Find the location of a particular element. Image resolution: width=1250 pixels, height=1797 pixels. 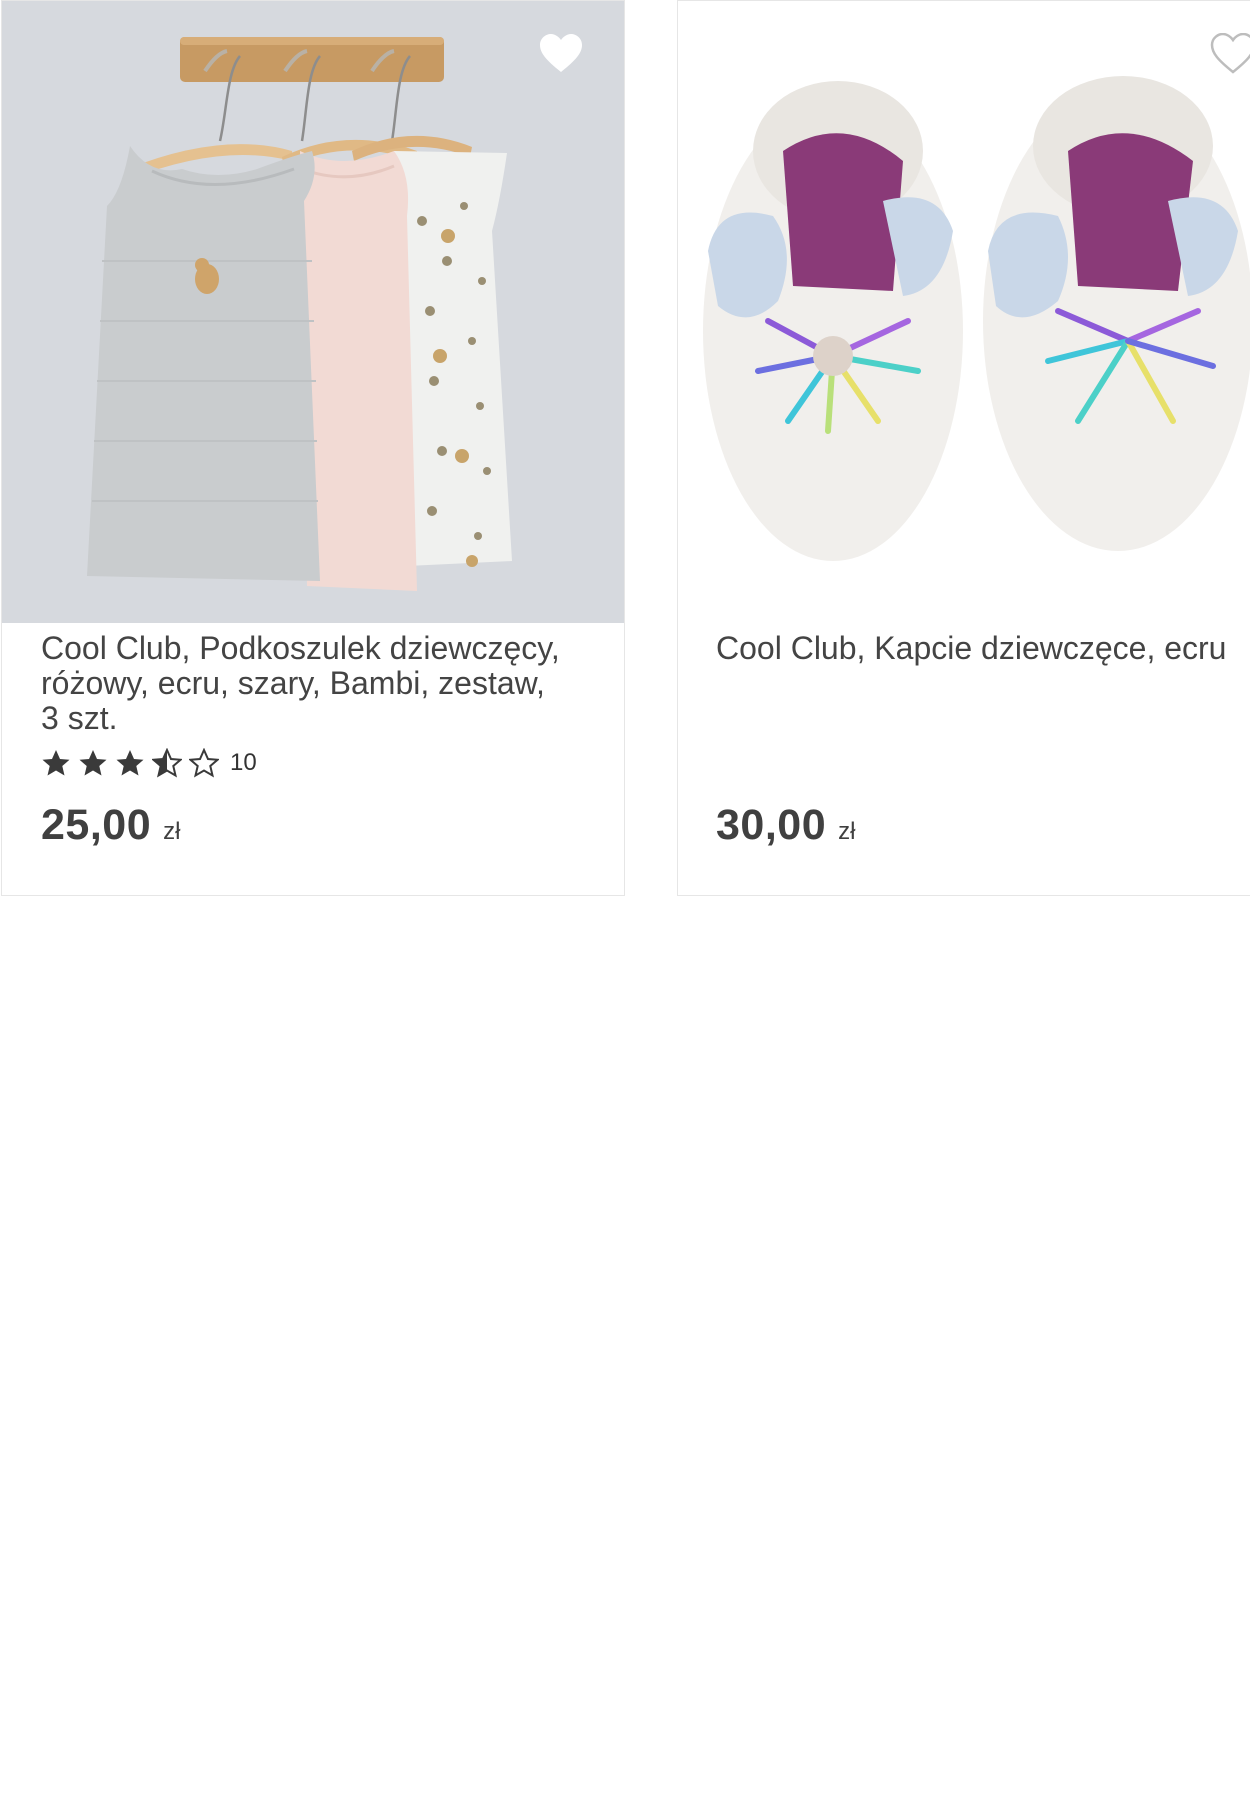

star-half-icon is located at coordinates (167, 763).